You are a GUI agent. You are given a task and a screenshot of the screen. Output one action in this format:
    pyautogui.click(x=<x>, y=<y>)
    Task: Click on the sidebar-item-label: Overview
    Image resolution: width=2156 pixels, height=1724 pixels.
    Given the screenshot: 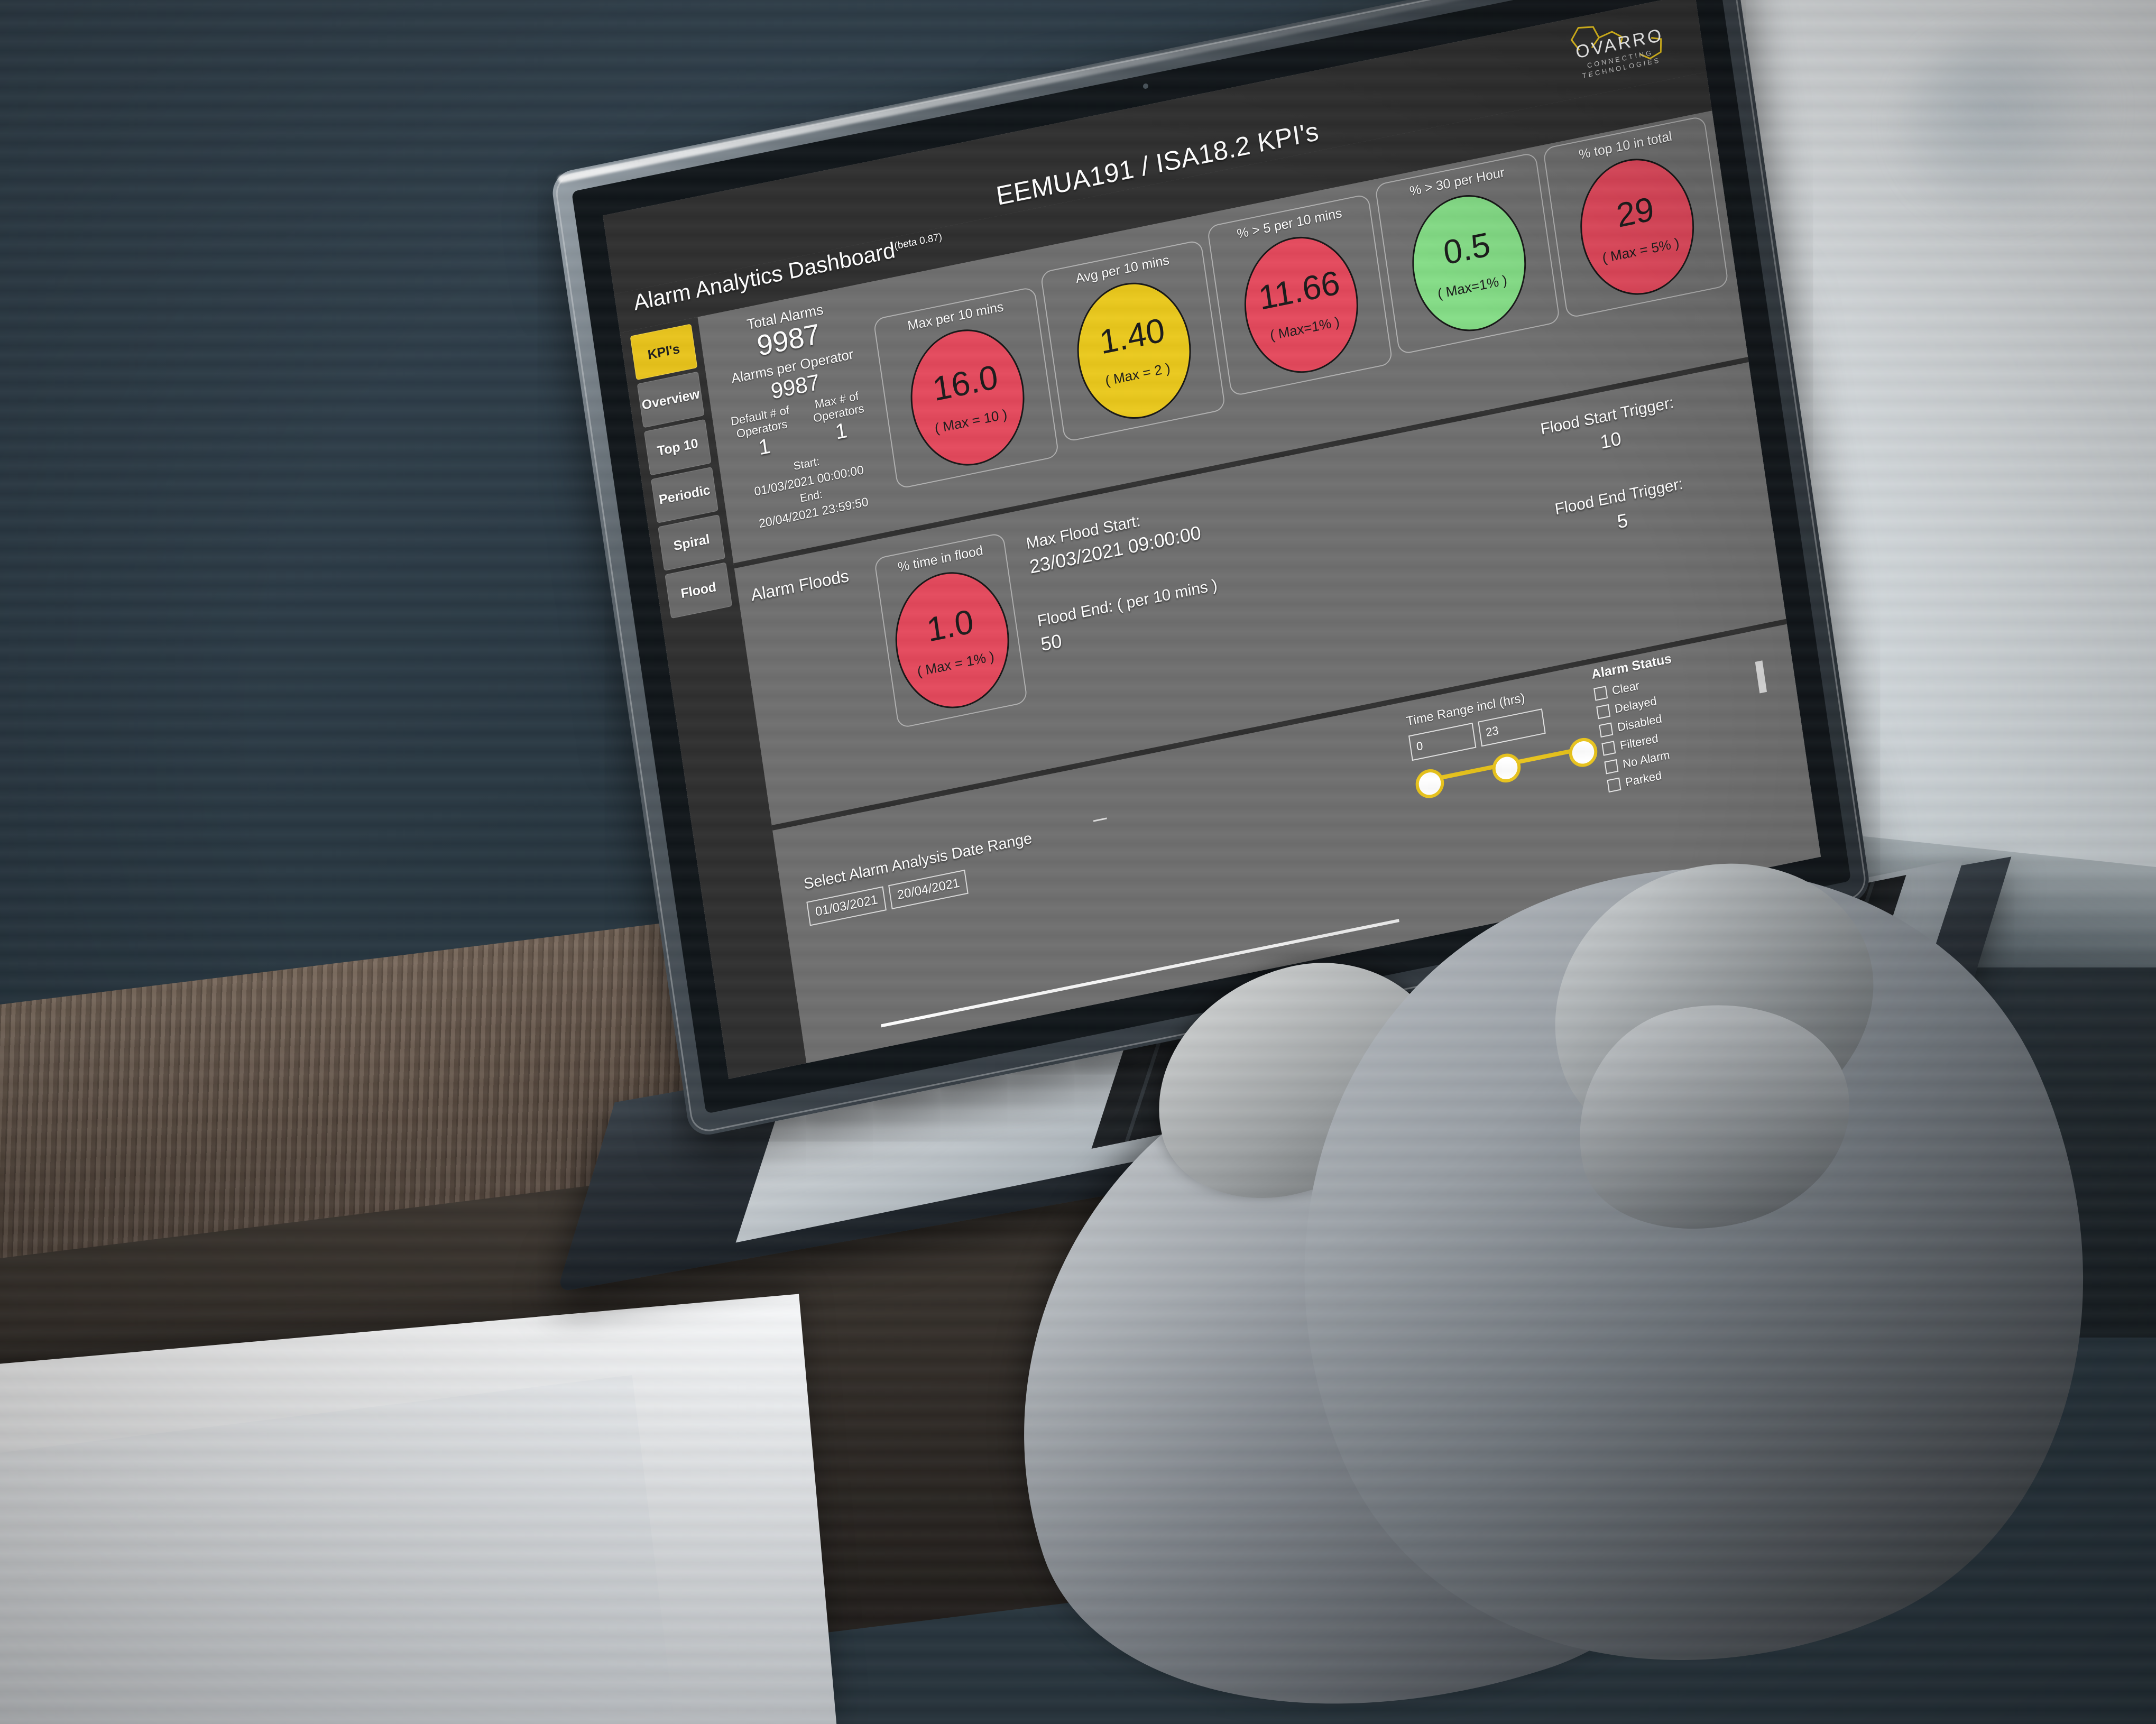 What is the action you would take?
    pyautogui.click(x=671, y=400)
    